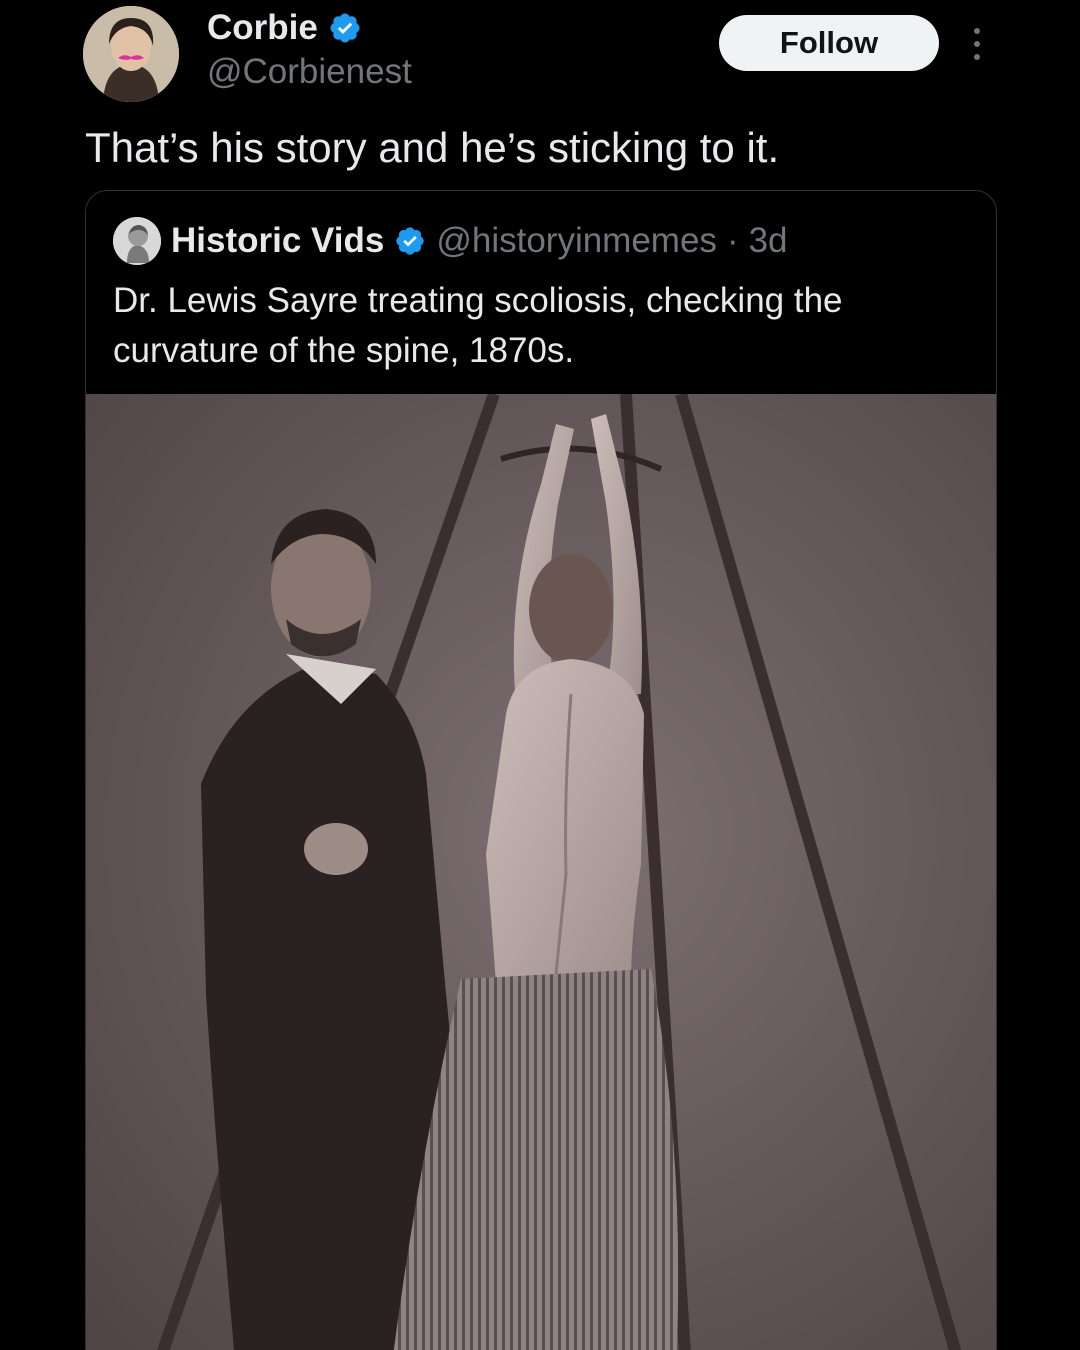 The height and width of the screenshot is (1350, 1080). Describe the element at coordinates (829, 43) in the screenshot. I see `follow-button: Follow` at that location.